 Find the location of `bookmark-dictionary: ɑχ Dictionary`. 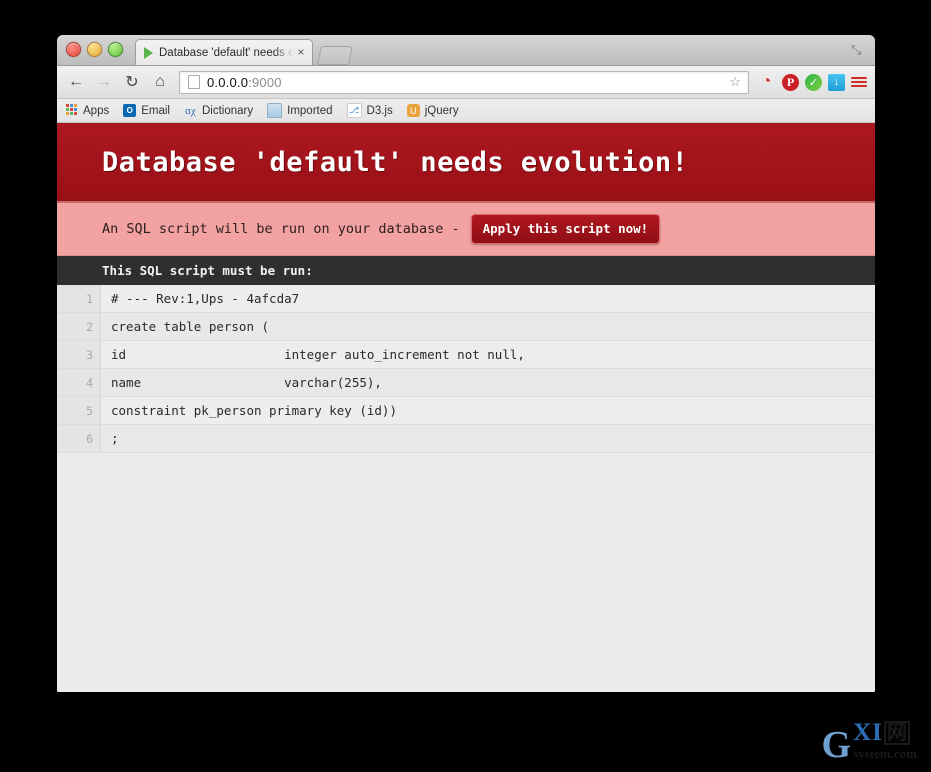

bookmark-dictionary: ɑχ Dictionary is located at coordinates (218, 110).